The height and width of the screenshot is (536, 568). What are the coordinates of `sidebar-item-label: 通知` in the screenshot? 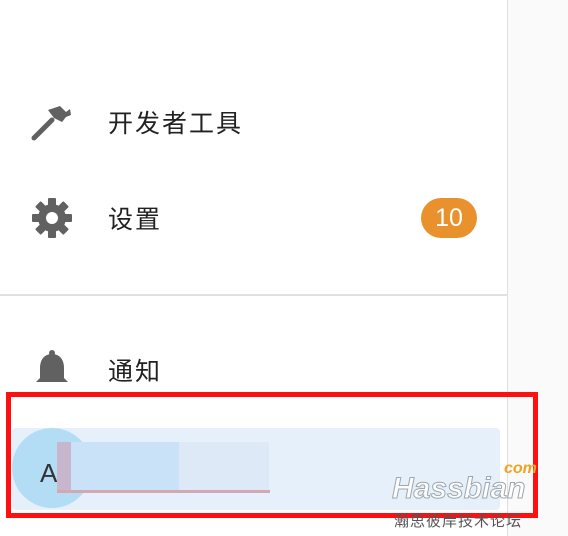 It's located at (135, 371).